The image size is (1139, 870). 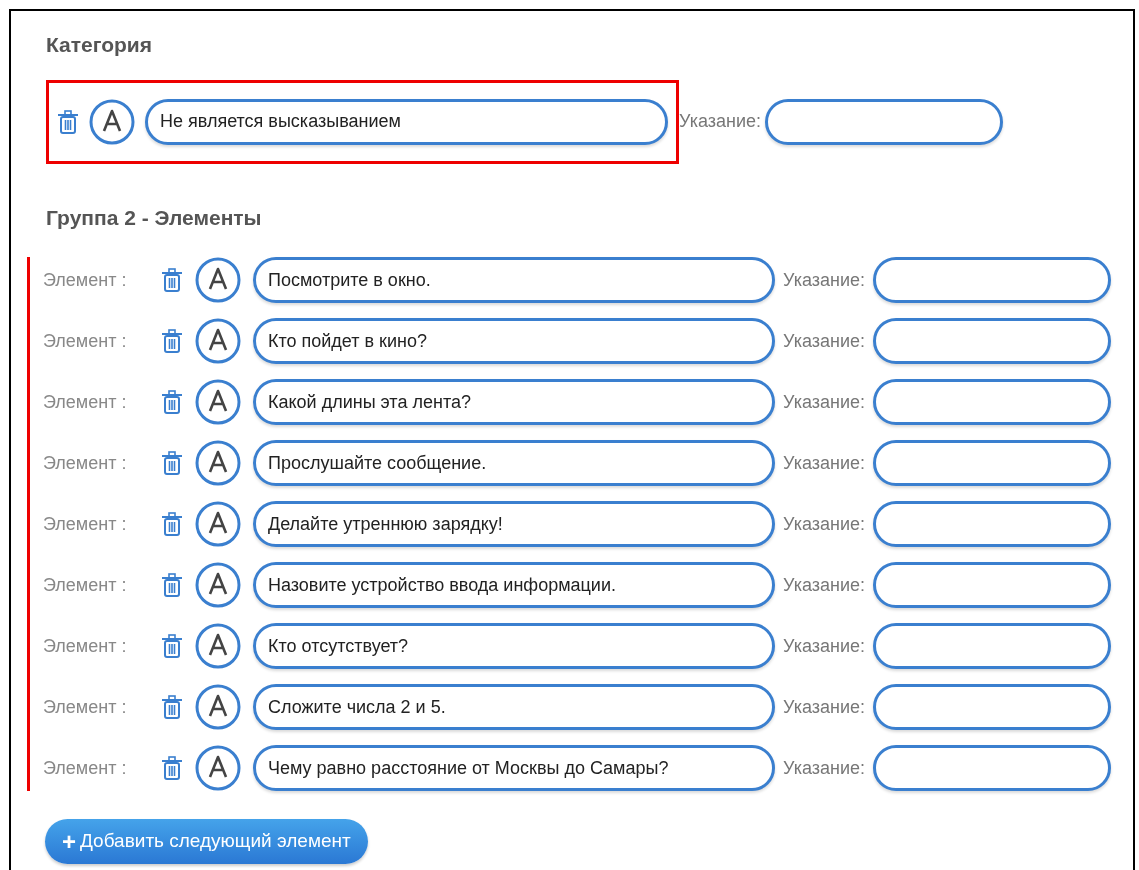 What do you see at coordinates (514, 524) in the screenshot?
I see `element-field: Делайте утреннюю зарядку!` at bounding box center [514, 524].